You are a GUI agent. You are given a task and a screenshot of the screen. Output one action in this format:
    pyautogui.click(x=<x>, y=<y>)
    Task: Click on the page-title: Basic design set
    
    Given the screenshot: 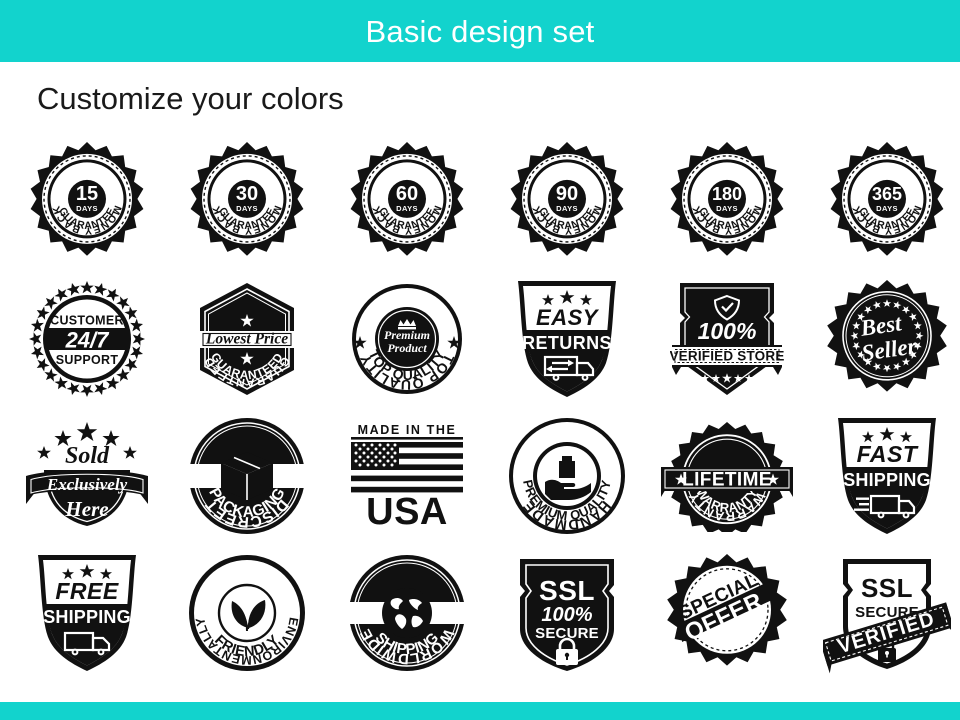 What is the action you would take?
    pyautogui.click(x=480, y=31)
    